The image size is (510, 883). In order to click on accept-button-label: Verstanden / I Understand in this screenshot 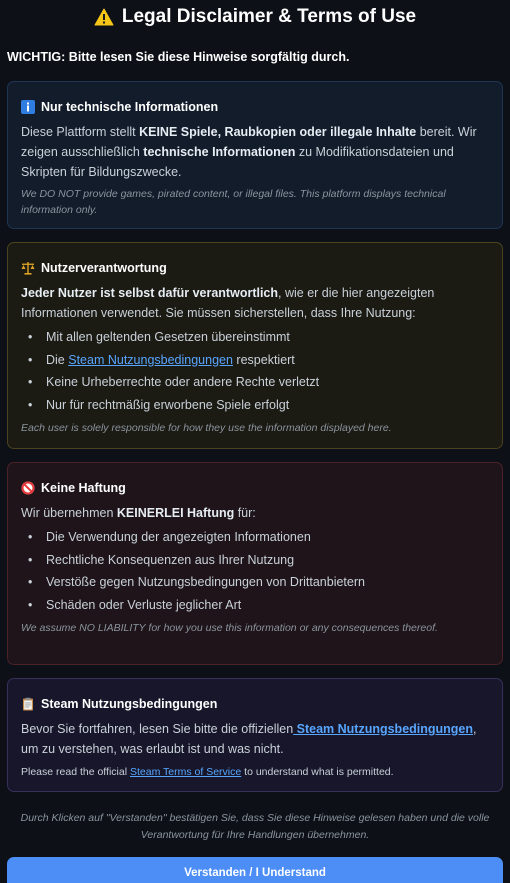, I will do `click(255, 873)`.